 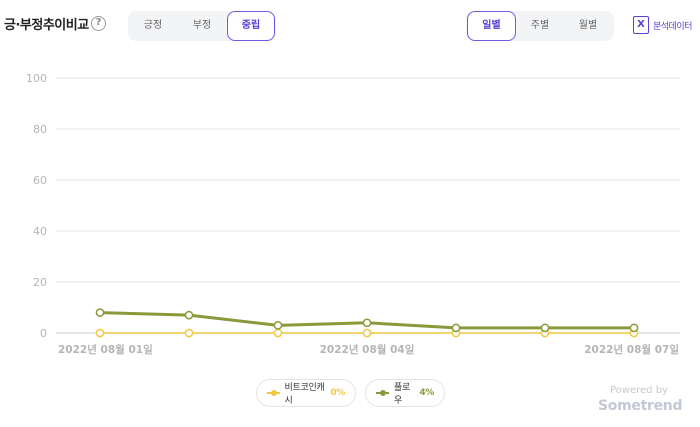 What do you see at coordinates (639, 390) in the screenshot?
I see `powered-by-label: Powered by` at bounding box center [639, 390].